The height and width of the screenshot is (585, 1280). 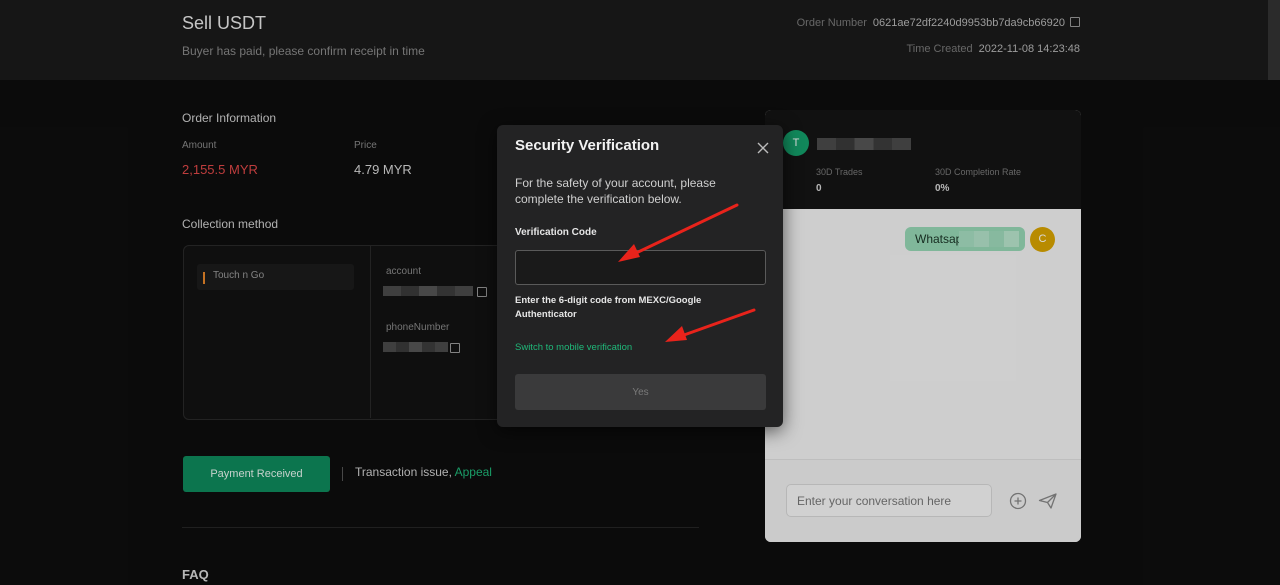 What do you see at coordinates (224, 23) in the screenshot?
I see `page-title: Sell USDT` at bounding box center [224, 23].